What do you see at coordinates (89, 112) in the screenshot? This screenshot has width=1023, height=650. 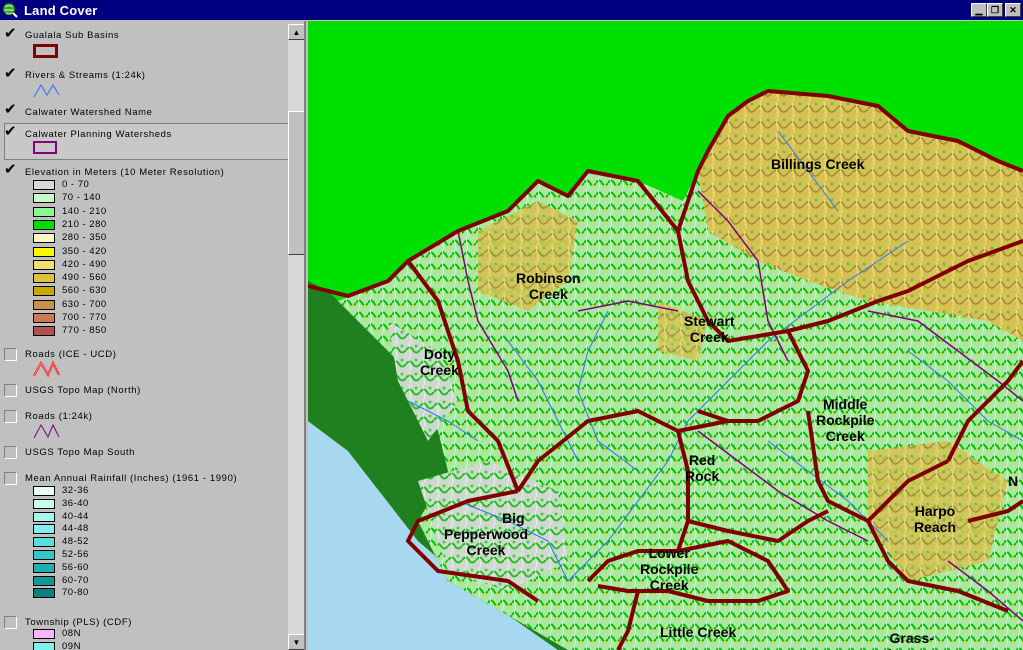 I see `layer-name-calwater-name: Calwater Watershed Name` at bounding box center [89, 112].